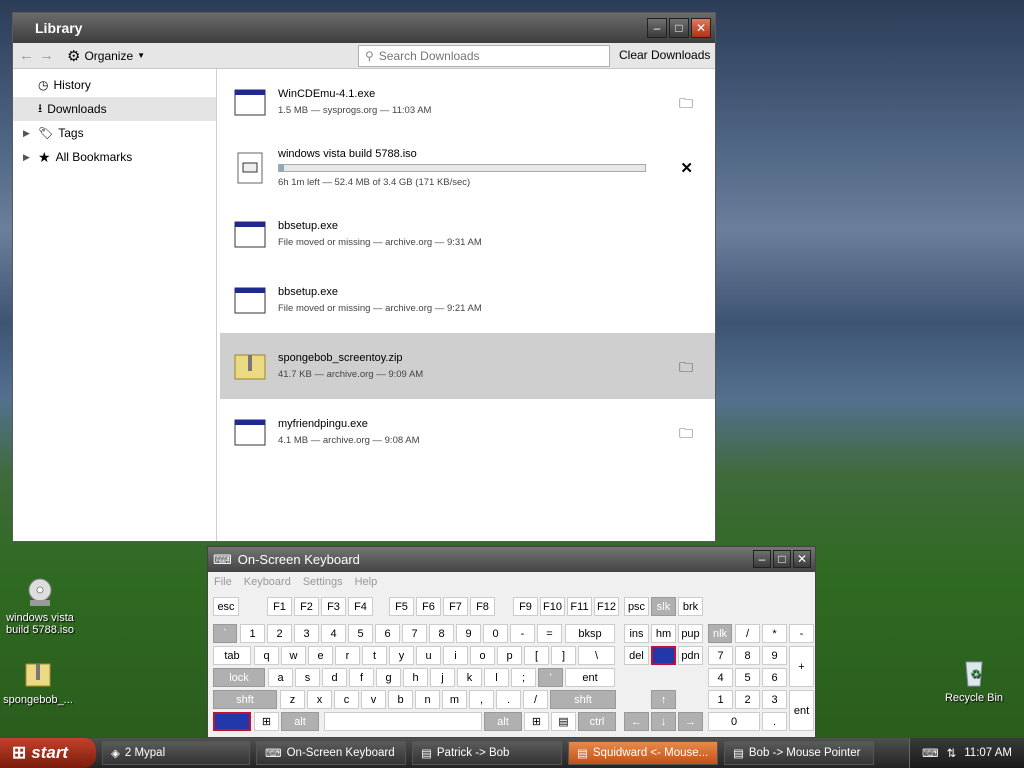  I want to click on organize-button: ⚙ Organize ▼, so click(106, 56).